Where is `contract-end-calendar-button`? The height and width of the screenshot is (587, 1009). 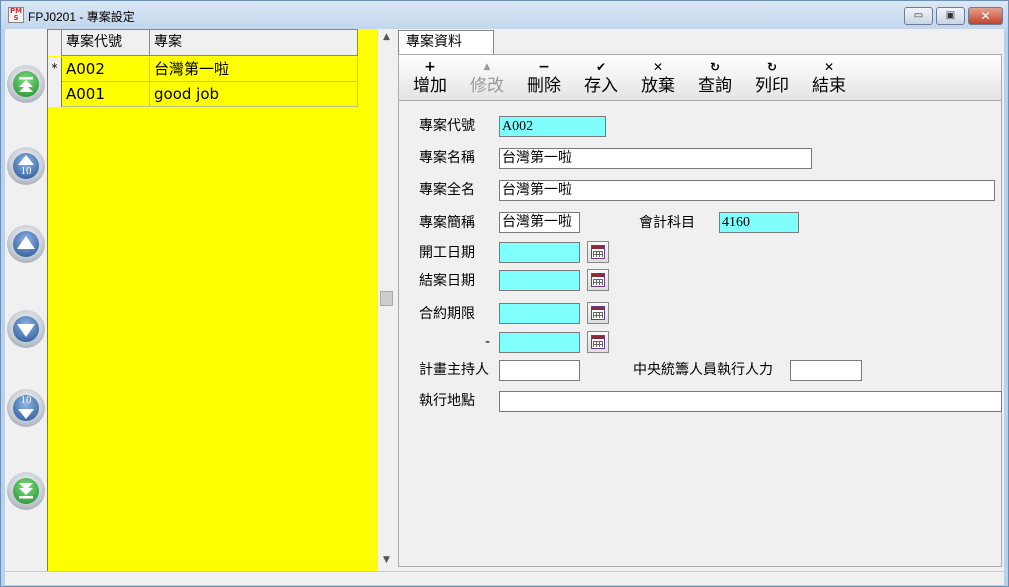 contract-end-calendar-button is located at coordinates (598, 342).